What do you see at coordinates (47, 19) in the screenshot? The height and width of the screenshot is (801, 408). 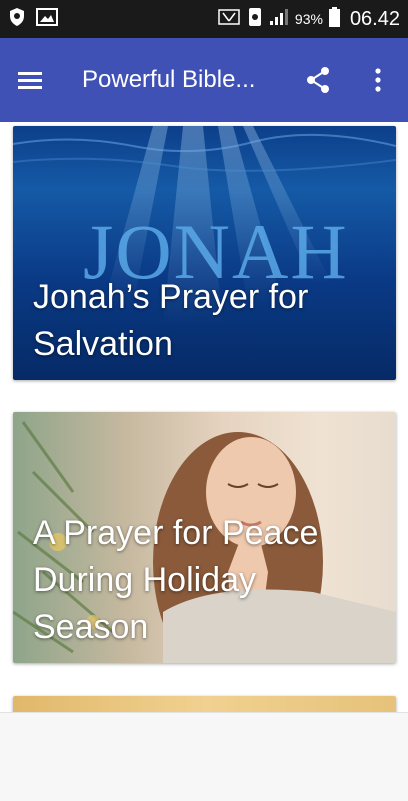 I see `image-icon` at bounding box center [47, 19].